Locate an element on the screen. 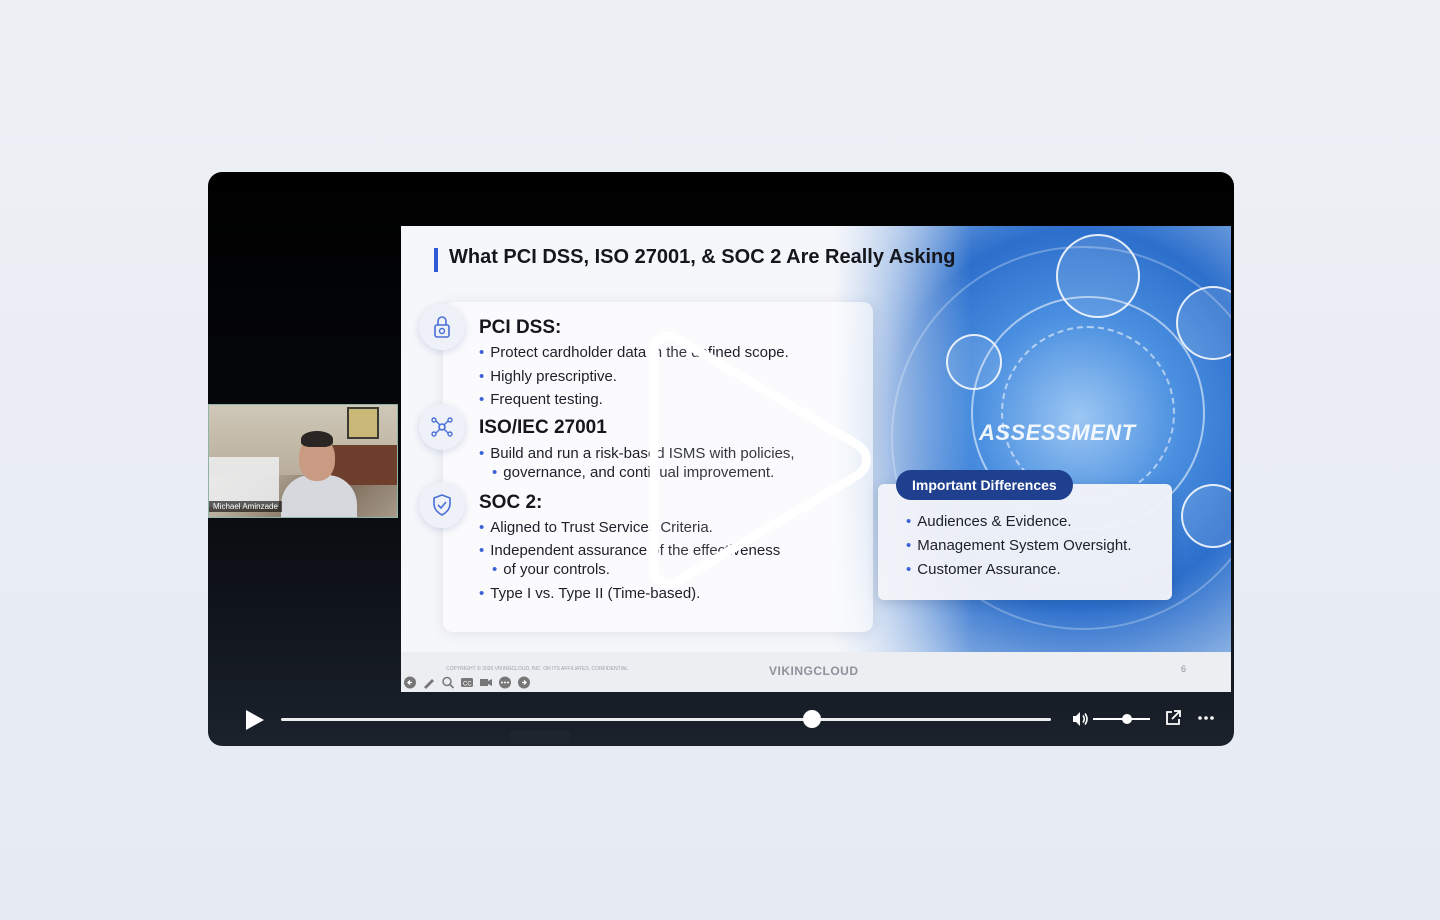  differences-title: Important Differences is located at coordinates (984, 485).